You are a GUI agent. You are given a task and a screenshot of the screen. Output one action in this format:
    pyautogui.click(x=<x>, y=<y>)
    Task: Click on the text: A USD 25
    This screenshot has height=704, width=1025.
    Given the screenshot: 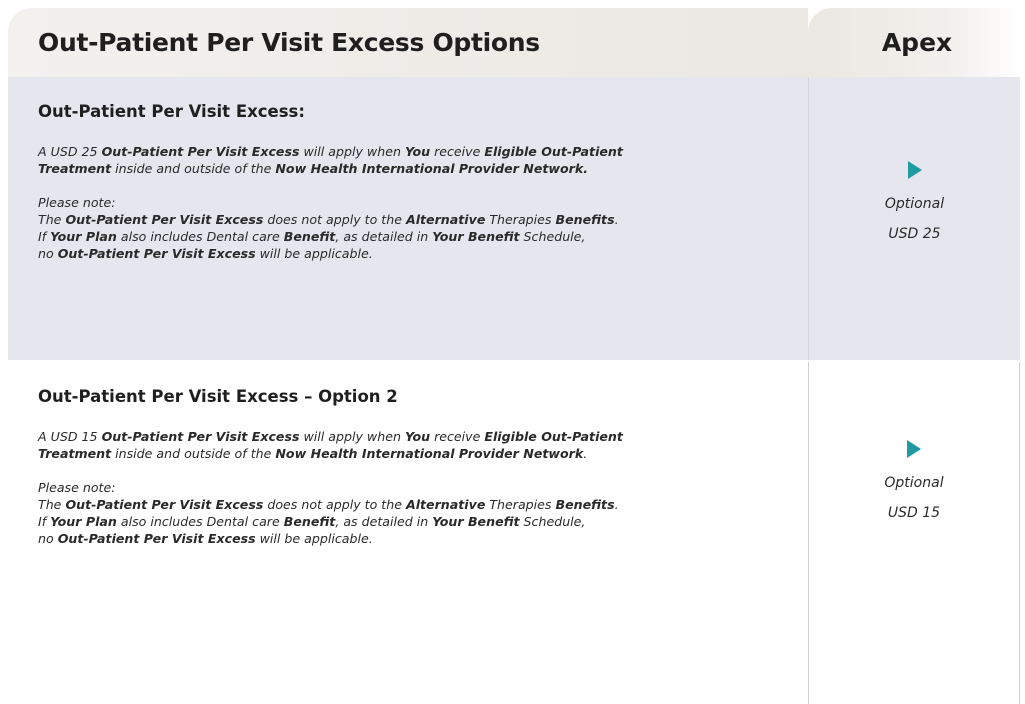 What is the action you would take?
    pyautogui.click(x=70, y=151)
    